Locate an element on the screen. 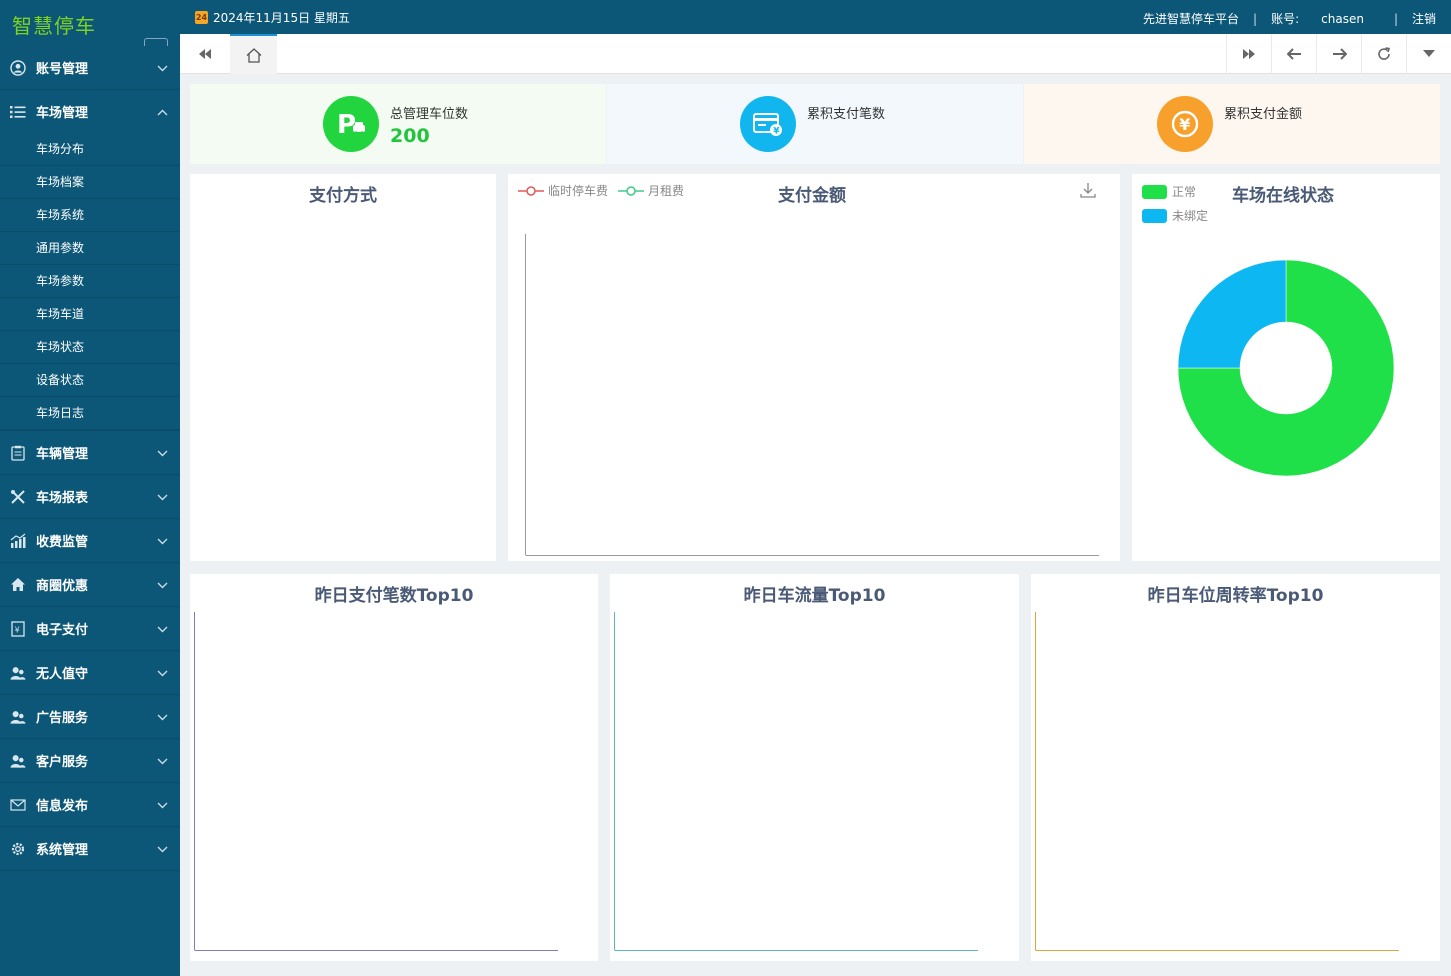 The width and height of the screenshot is (1451, 976). sidebar-group: 无人值守 is located at coordinates (90, 673).